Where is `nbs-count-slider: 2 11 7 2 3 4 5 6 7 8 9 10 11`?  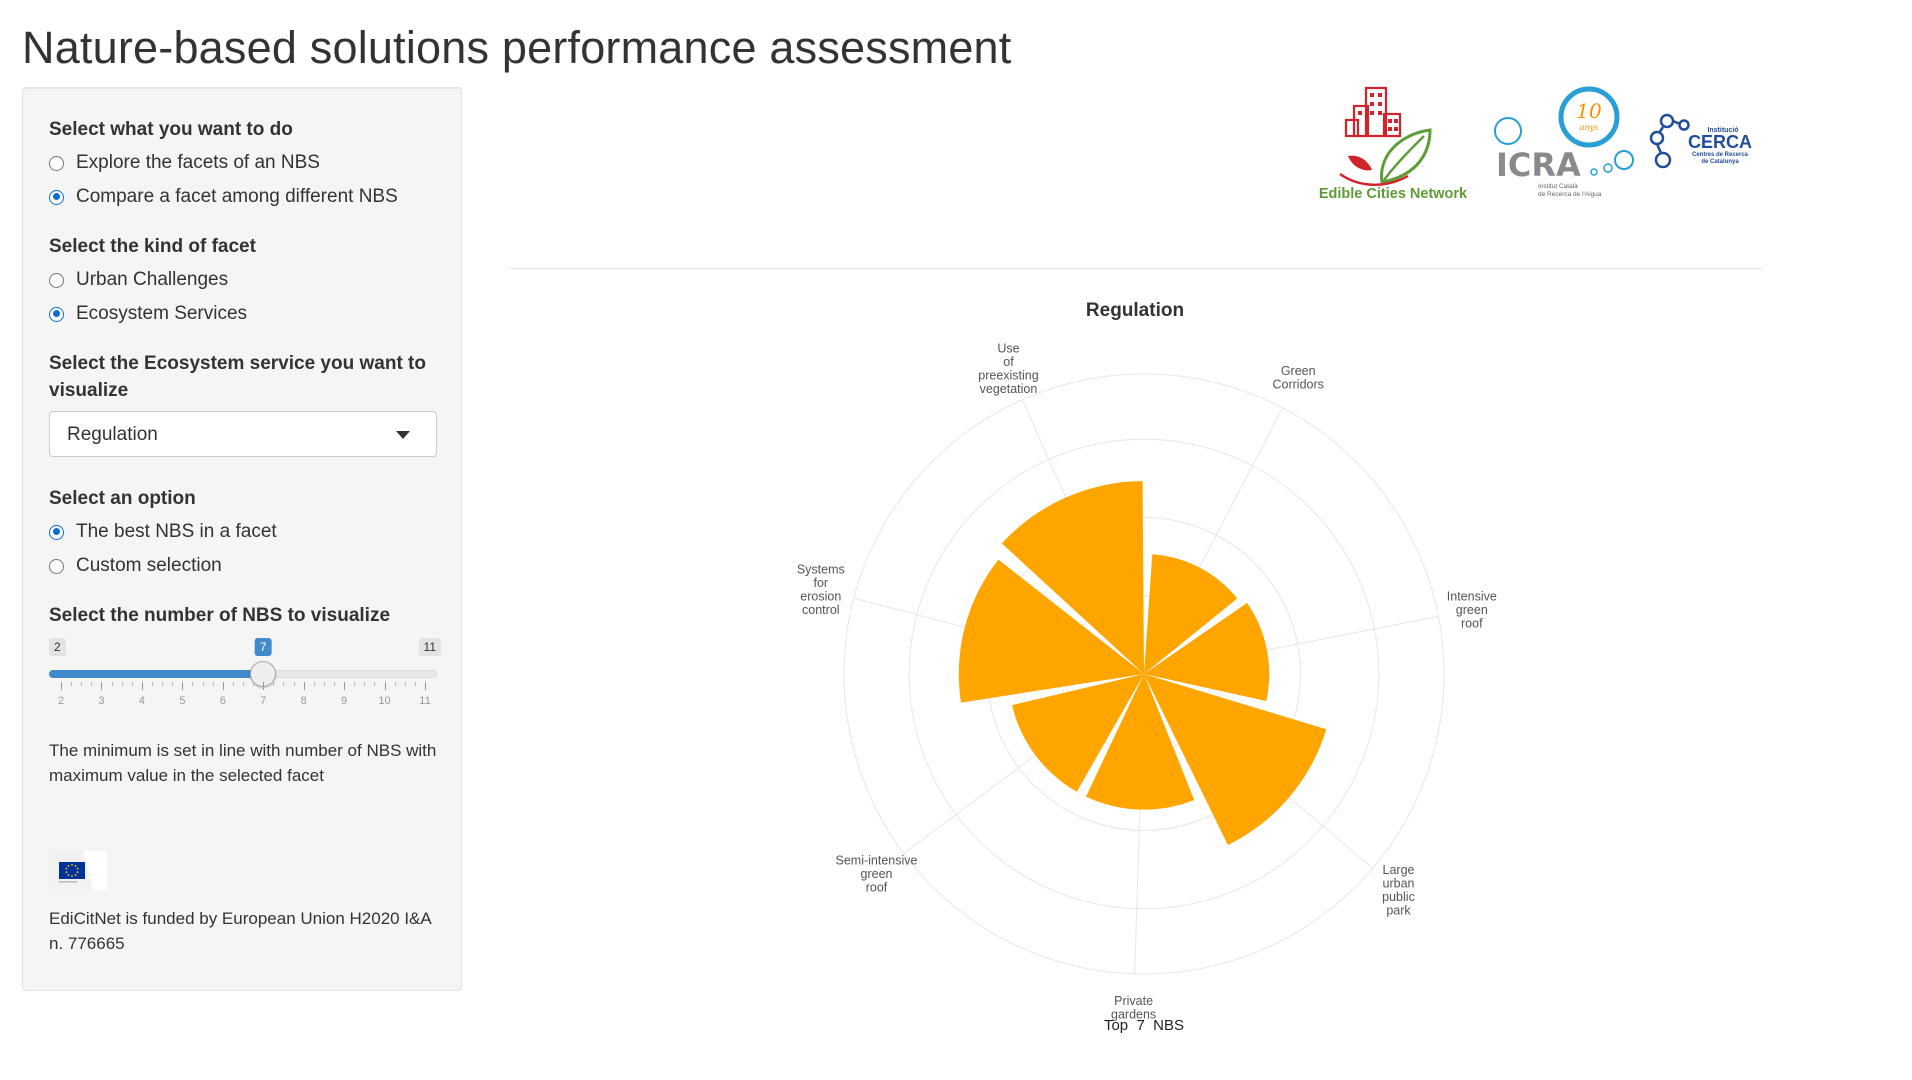 nbs-count-slider: 2 11 7 2 3 4 5 6 7 8 9 10 11 is located at coordinates (245, 673).